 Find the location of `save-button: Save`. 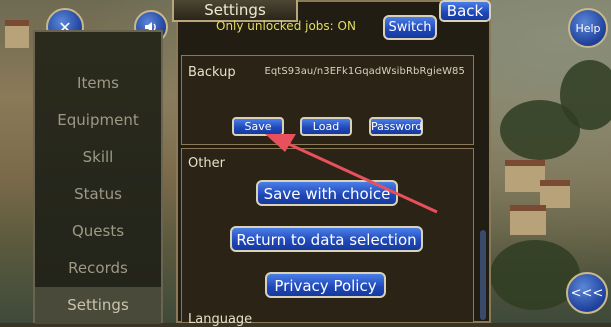

save-button: Save is located at coordinates (258, 126).